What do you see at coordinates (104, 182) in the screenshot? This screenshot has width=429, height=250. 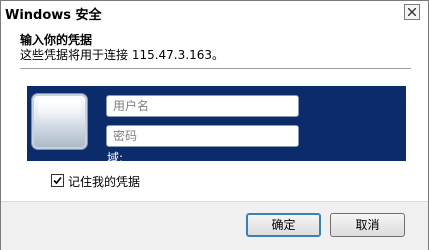 I see `remember-label: 记住我的凭据` at bounding box center [104, 182].